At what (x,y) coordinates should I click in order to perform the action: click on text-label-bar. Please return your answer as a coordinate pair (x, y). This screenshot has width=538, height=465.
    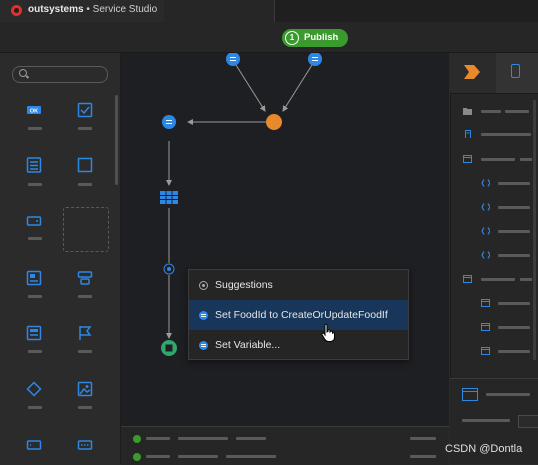
    Looking at the image, I should click on (35, 296).